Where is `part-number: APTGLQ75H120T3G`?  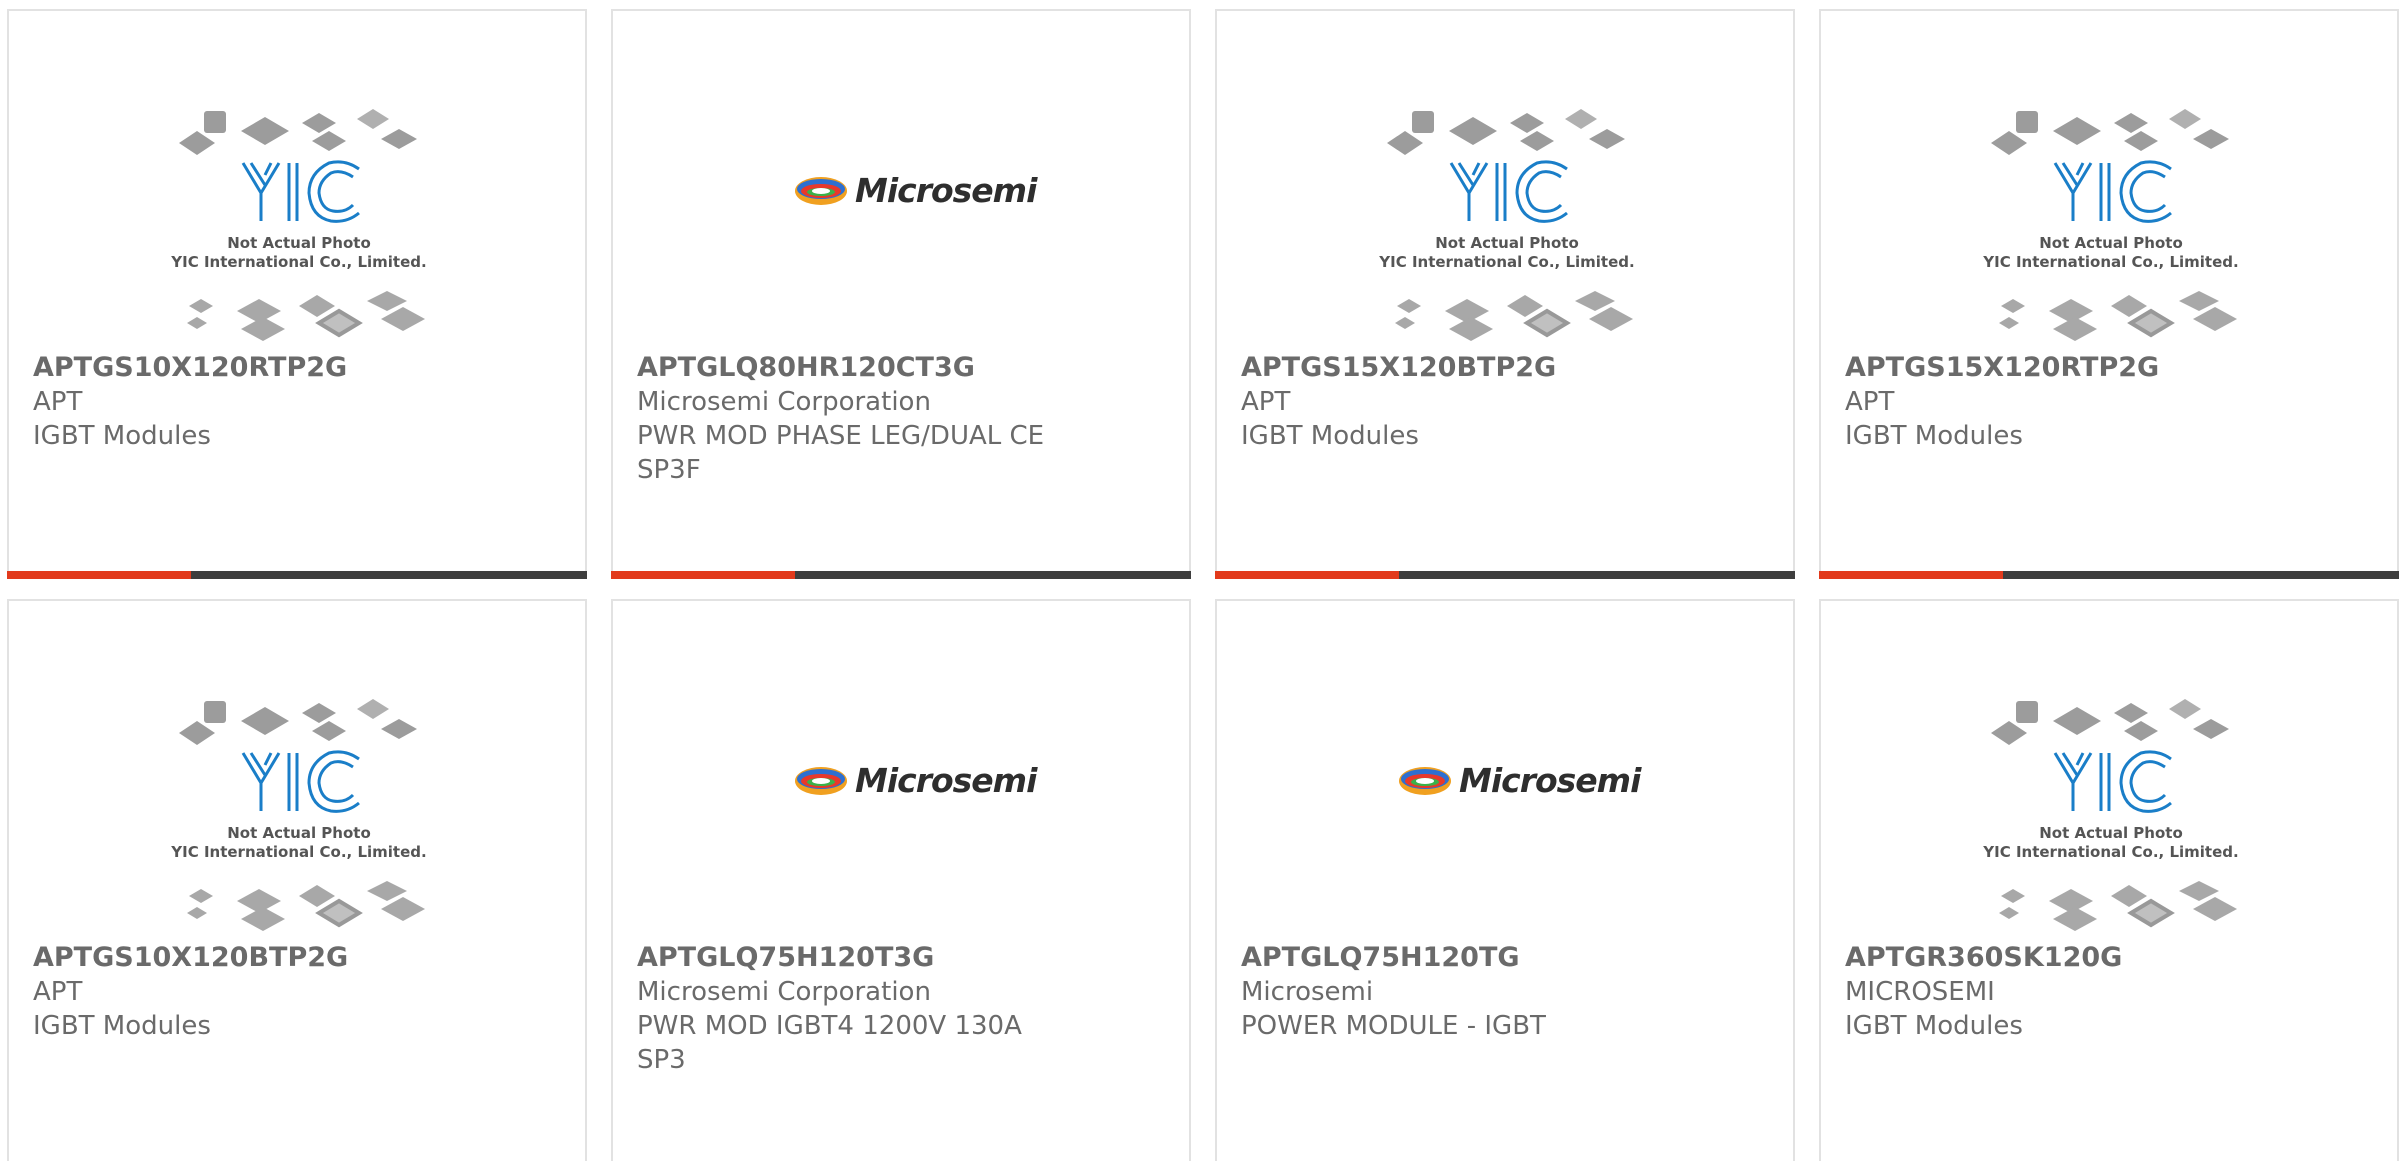 part-number: APTGLQ75H120T3G is located at coordinates (897, 958).